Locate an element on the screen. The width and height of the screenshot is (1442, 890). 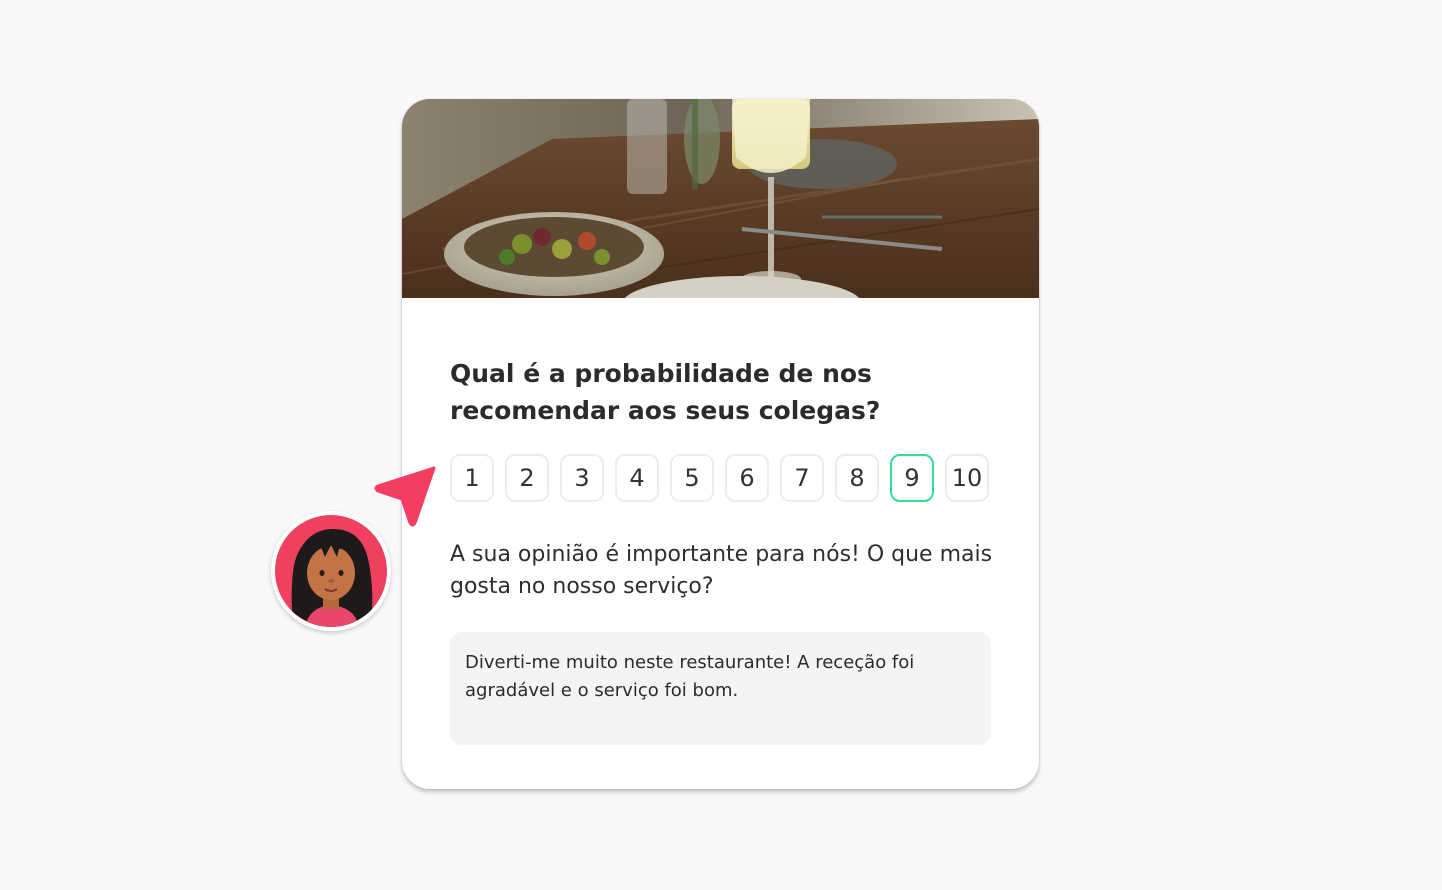
rating-option-8: 8 is located at coordinates (857, 478).